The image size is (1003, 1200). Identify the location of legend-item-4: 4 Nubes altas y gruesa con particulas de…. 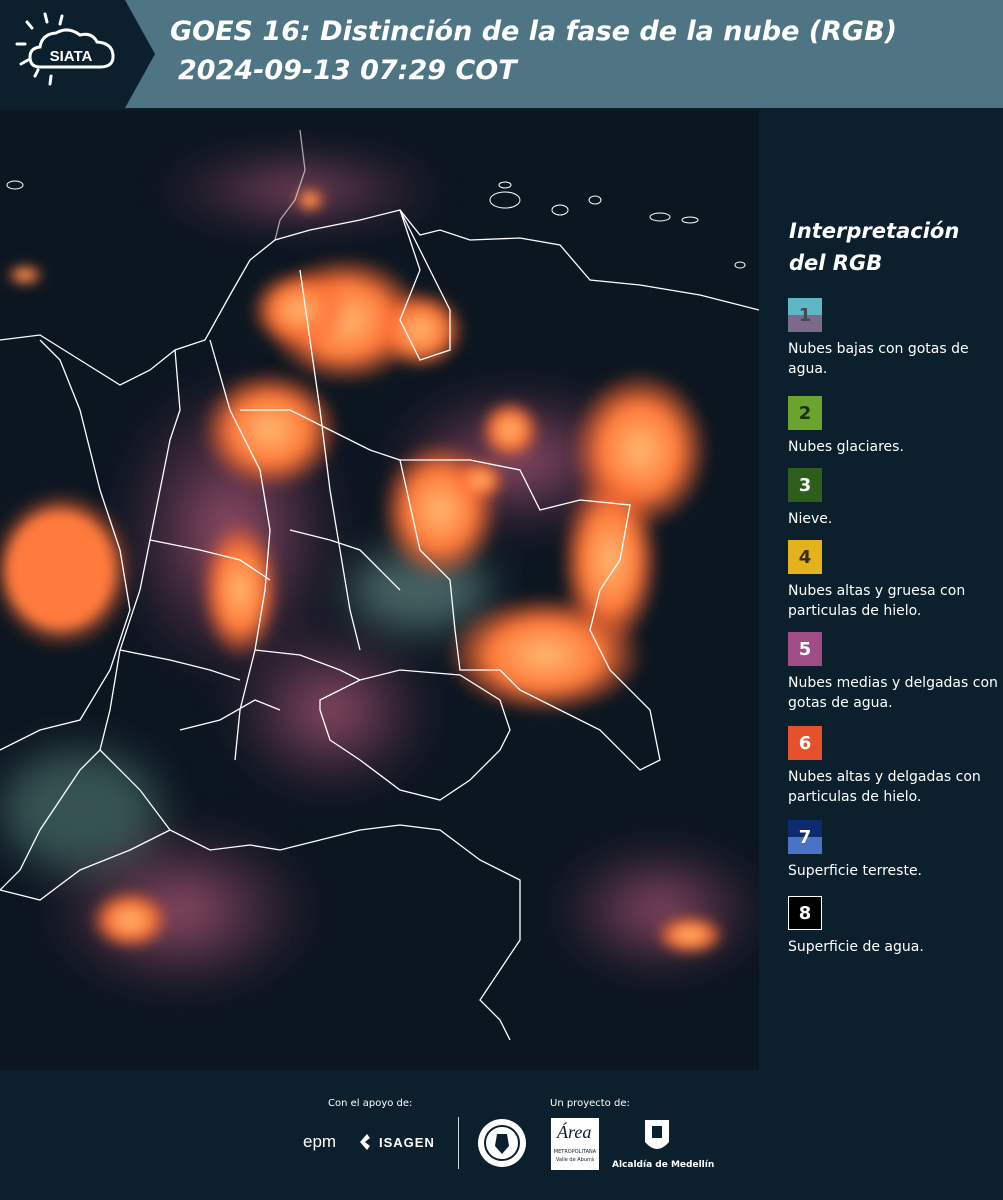
(895, 580).